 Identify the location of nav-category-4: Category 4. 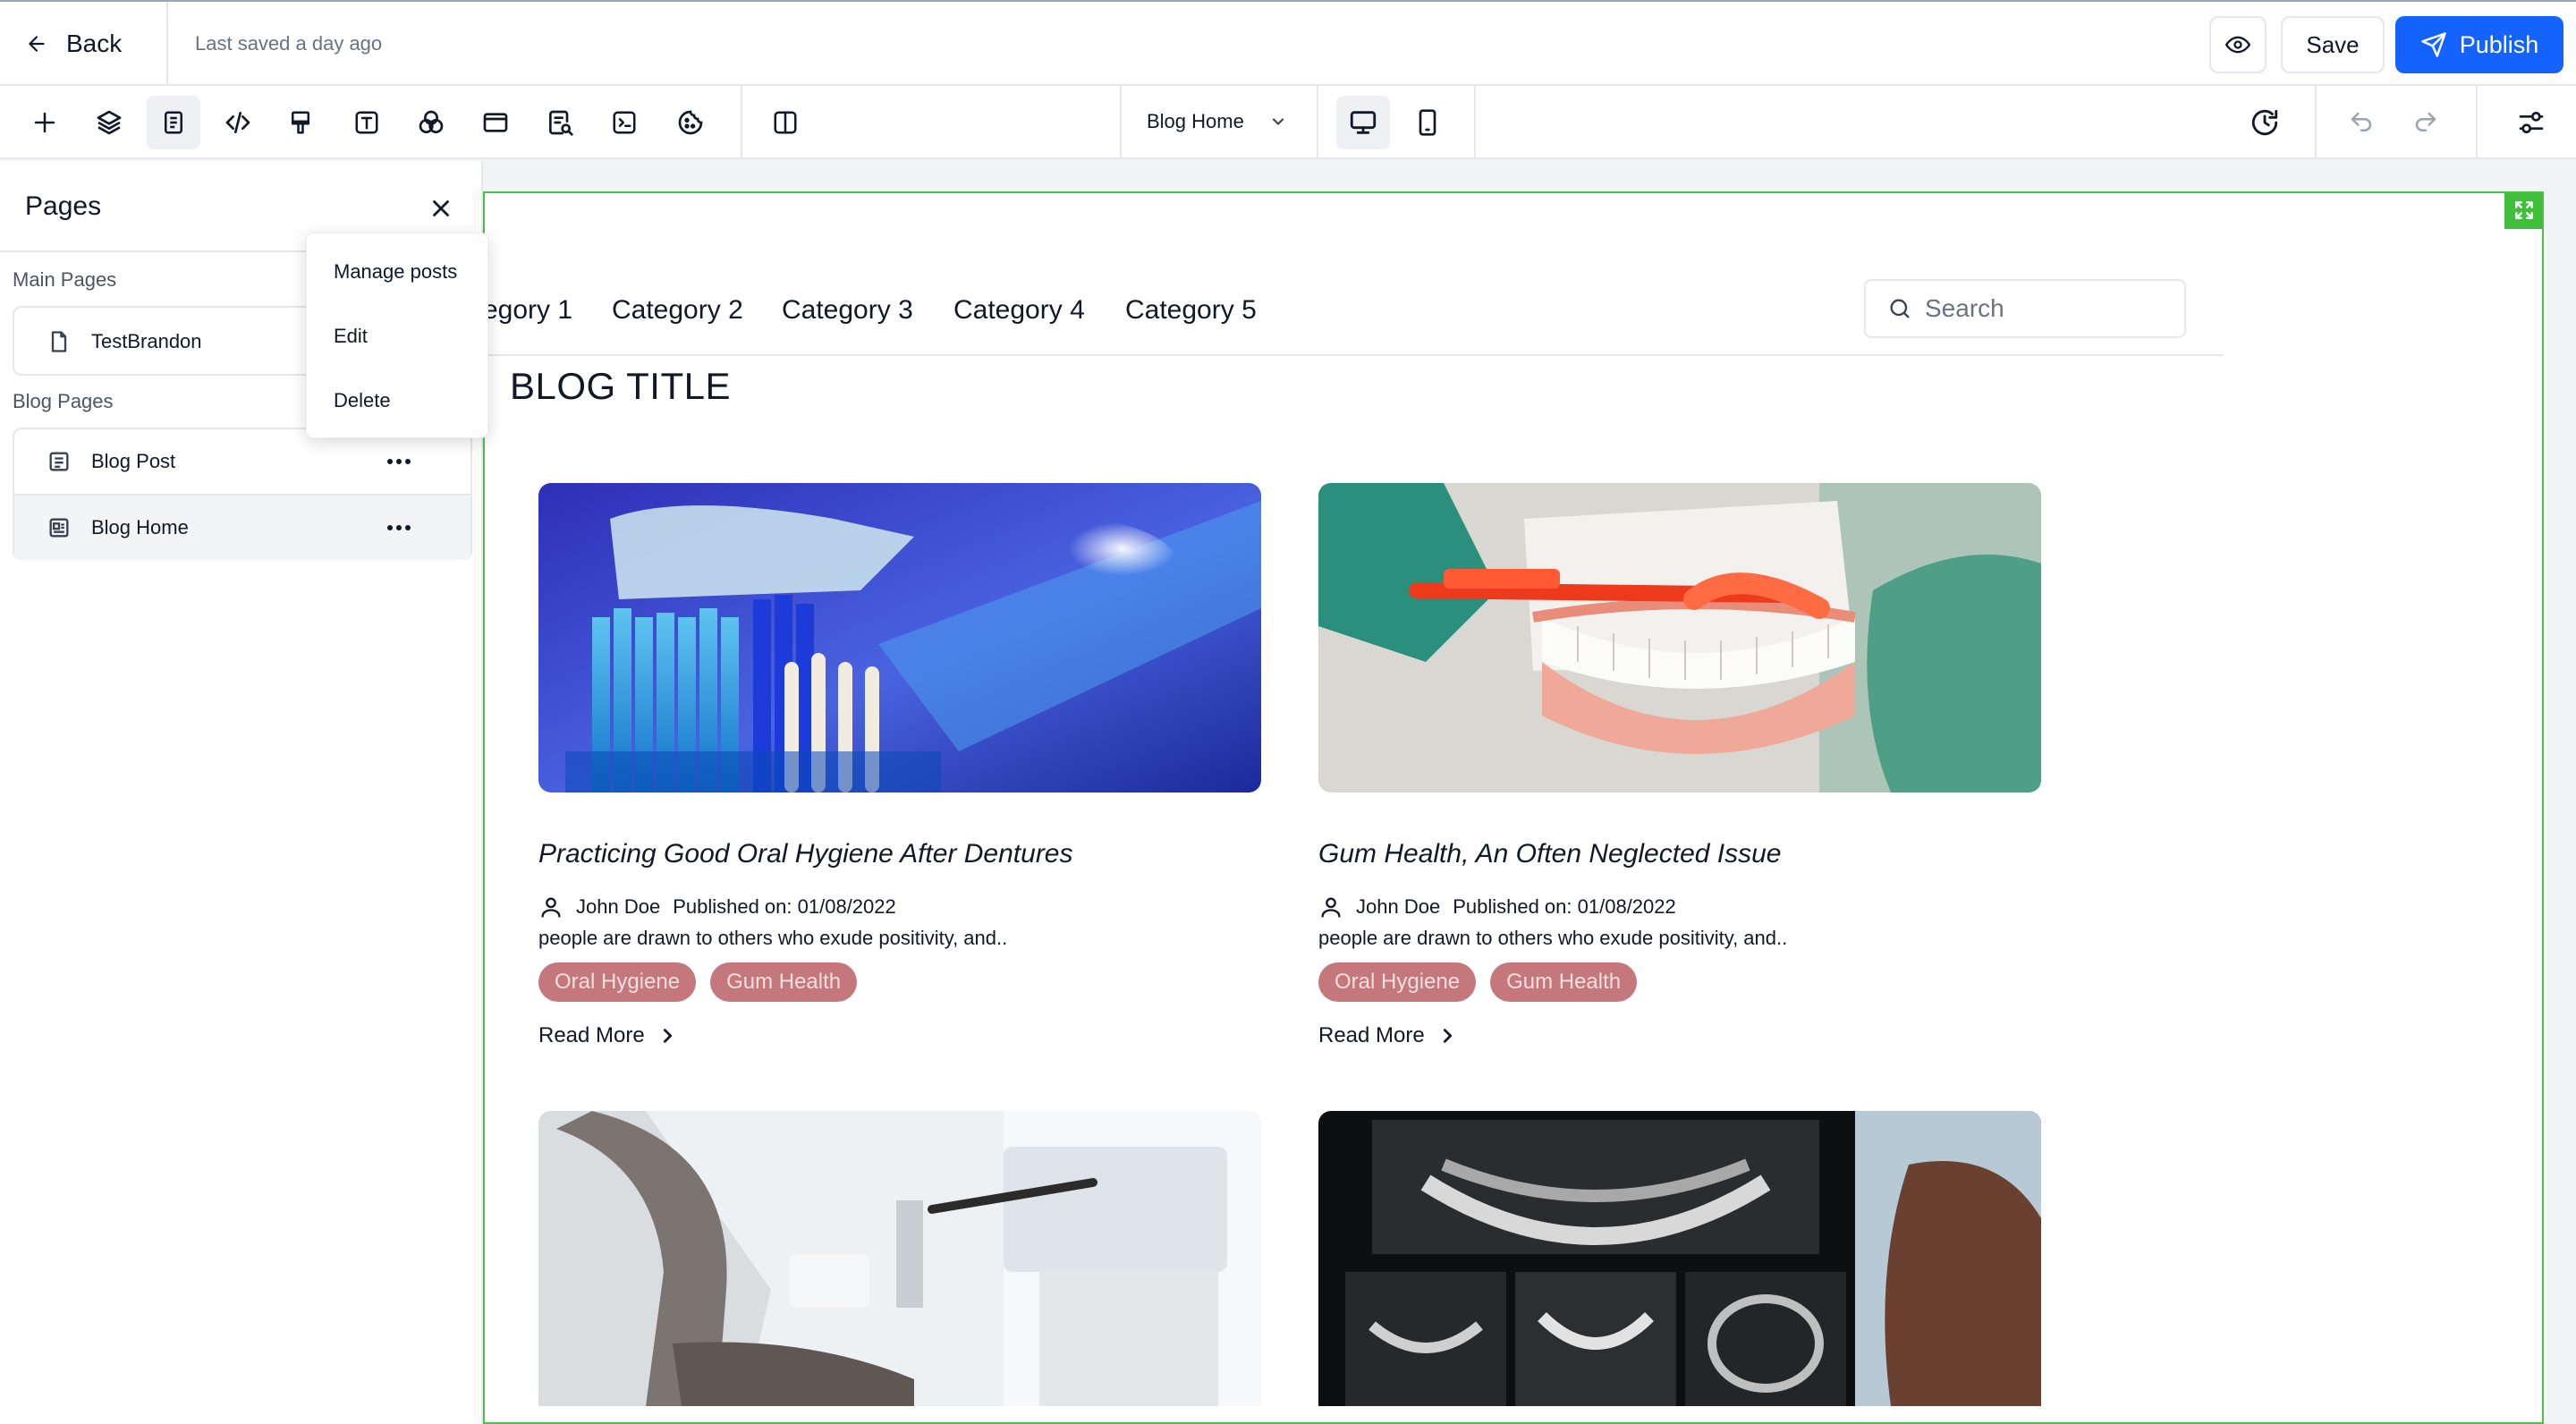
(1019, 310).